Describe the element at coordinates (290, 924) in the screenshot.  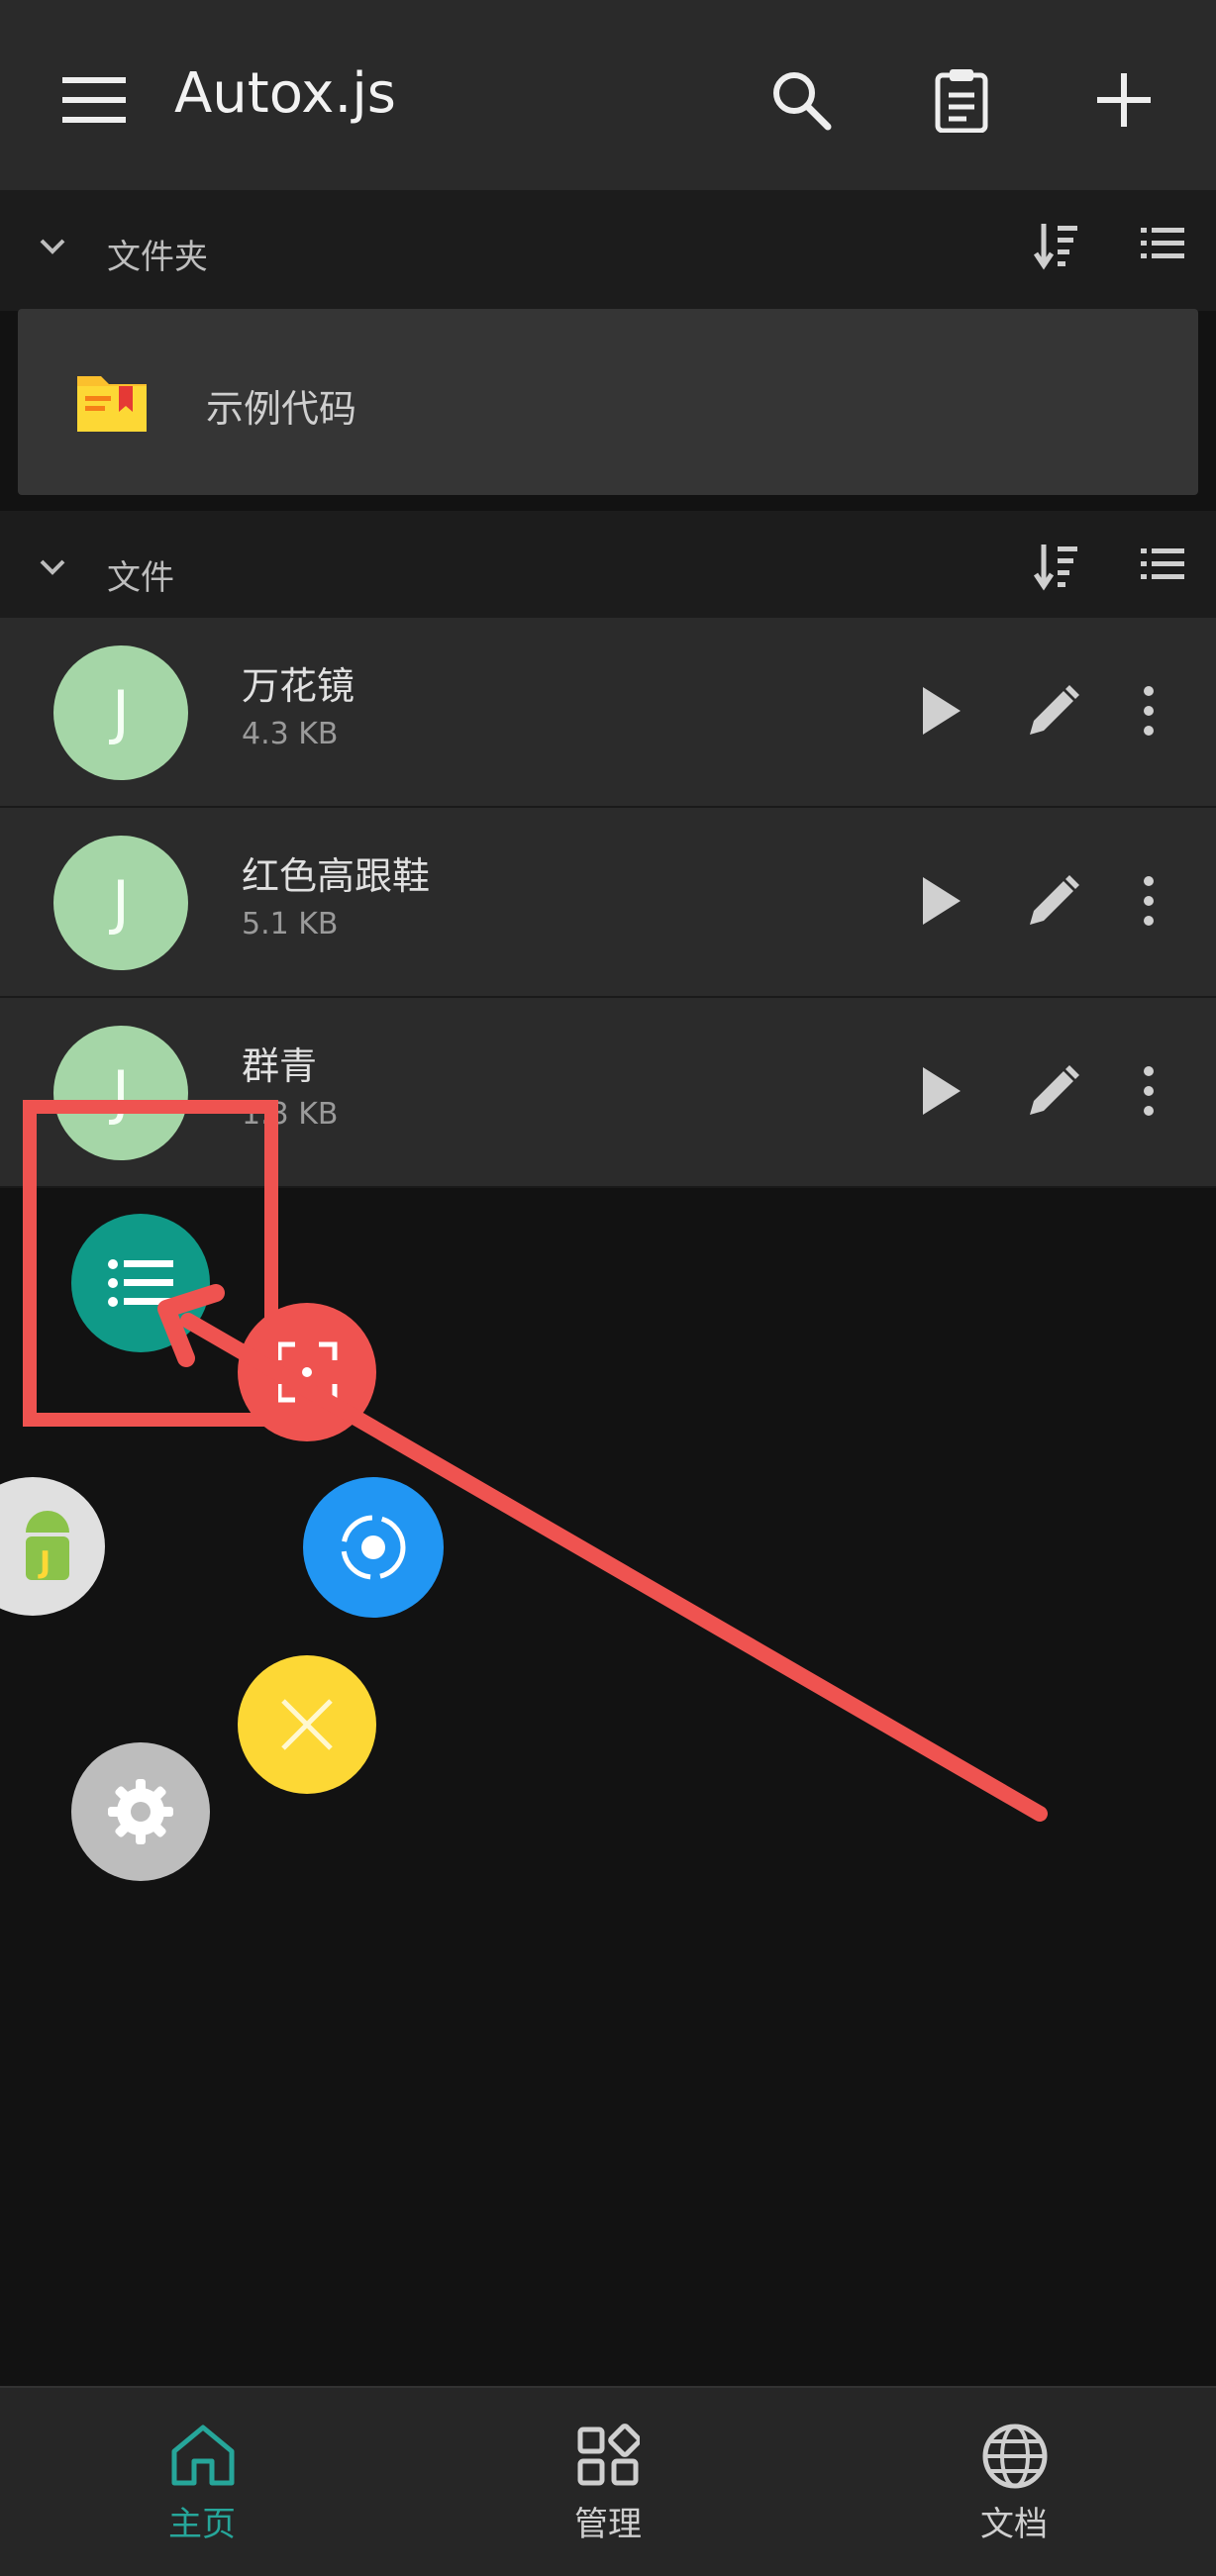
I see `file-size: 5.1 KB` at that location.